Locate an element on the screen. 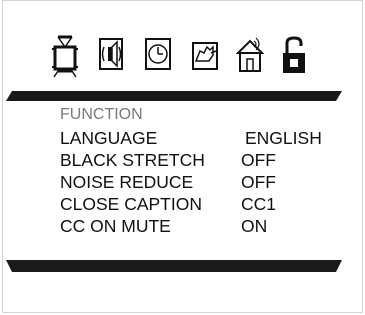 This screenshot has width=365, height=315. audio-icon is located at coordinates (111, 57).